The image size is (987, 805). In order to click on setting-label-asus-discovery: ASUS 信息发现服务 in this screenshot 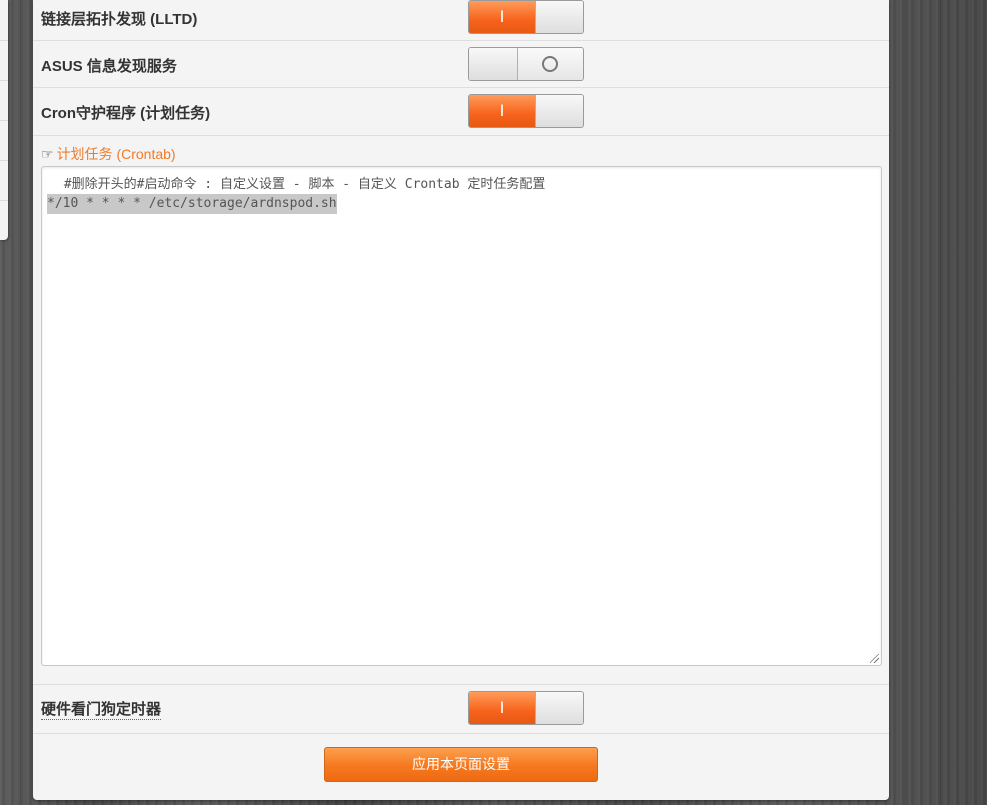, I will do `click(109, 66)`.